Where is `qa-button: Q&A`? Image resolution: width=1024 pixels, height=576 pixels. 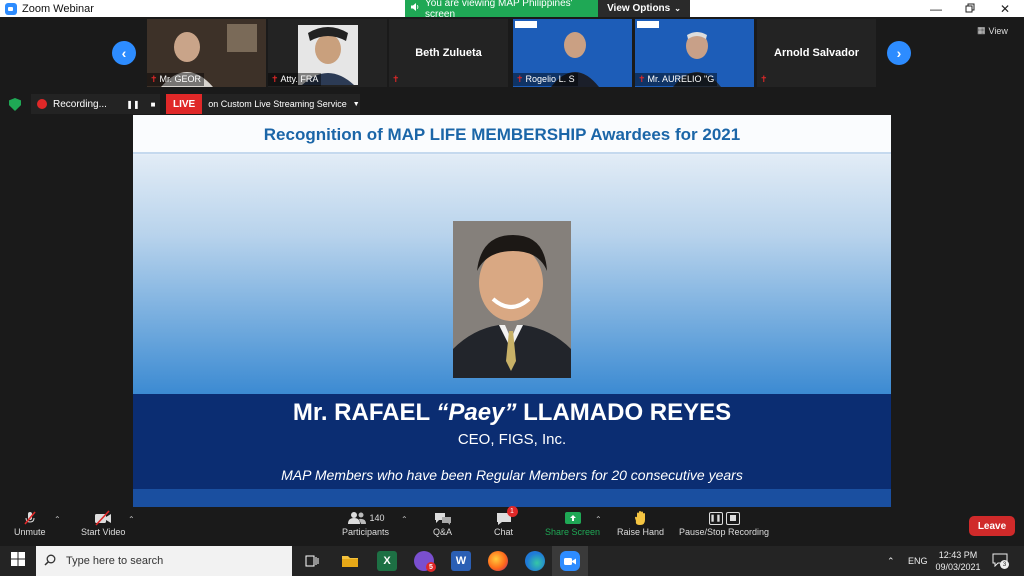
qa-button: Q&A is located at coordinates (442, 523).